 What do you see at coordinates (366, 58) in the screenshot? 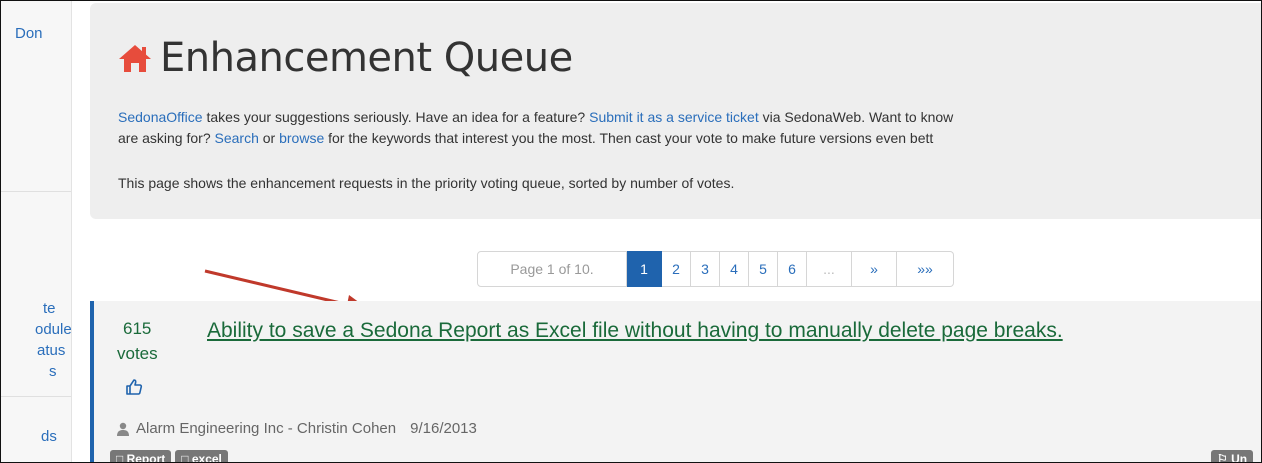
I see `page-title: Enhancement Queue` at bounding box center [366, 58].